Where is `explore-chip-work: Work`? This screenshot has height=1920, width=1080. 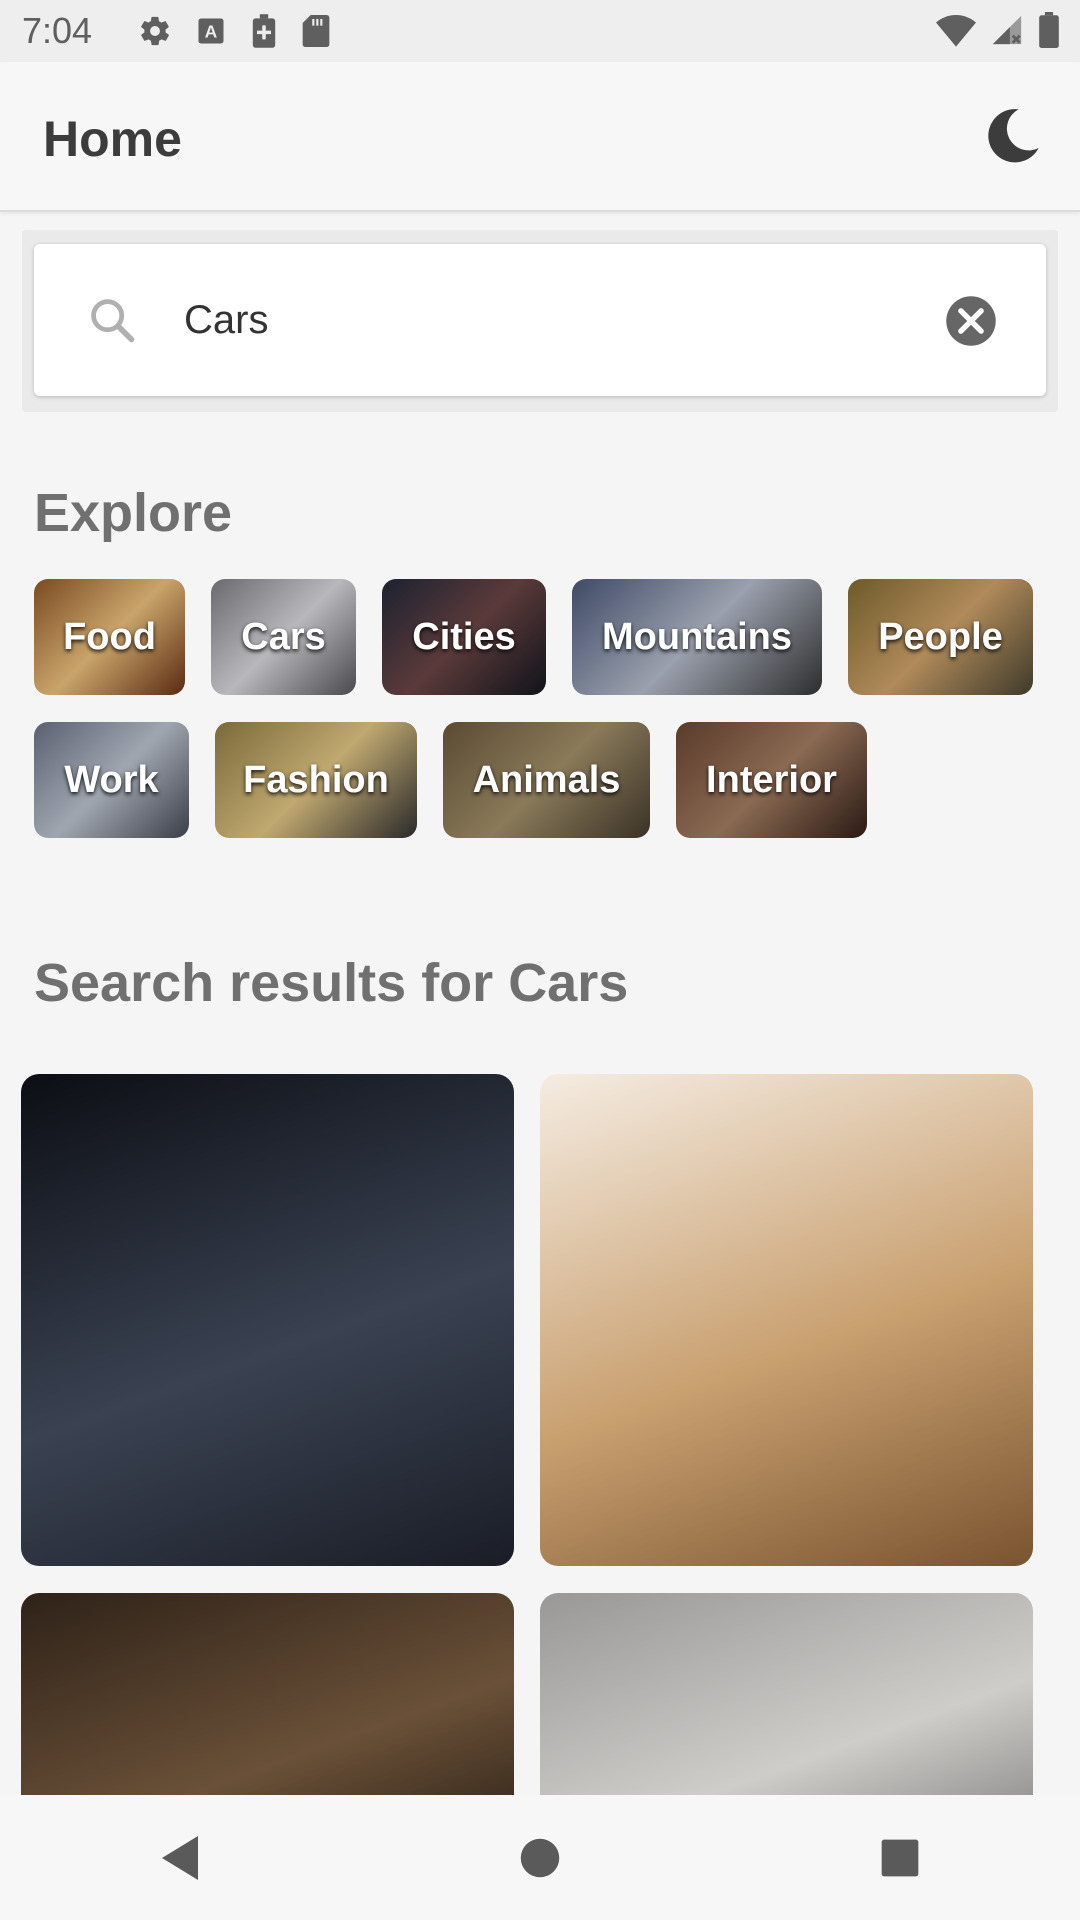 explore-chip-work: Work is located at coordinates (111, 780).